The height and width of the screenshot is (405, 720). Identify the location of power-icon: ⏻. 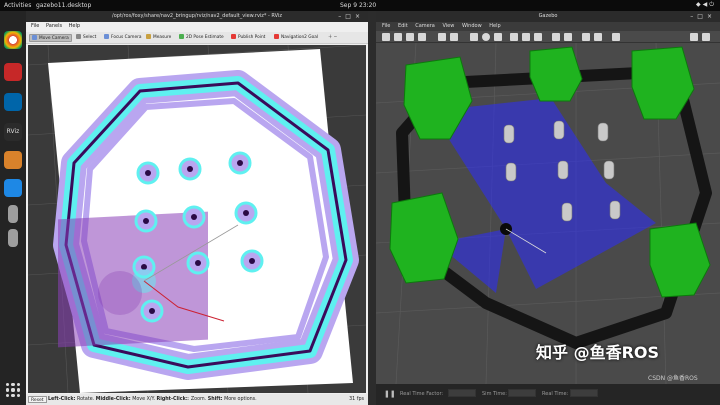
(712, 4).